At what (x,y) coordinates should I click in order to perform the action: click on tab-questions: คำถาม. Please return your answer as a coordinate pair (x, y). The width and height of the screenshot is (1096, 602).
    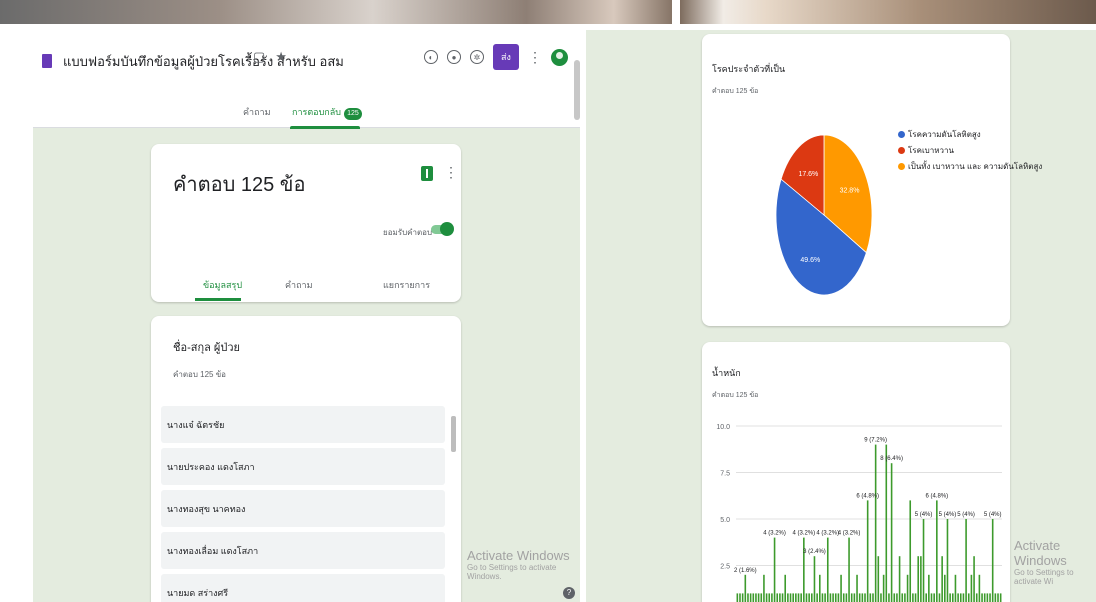
    Looking at the image, I should click on (257, 112).